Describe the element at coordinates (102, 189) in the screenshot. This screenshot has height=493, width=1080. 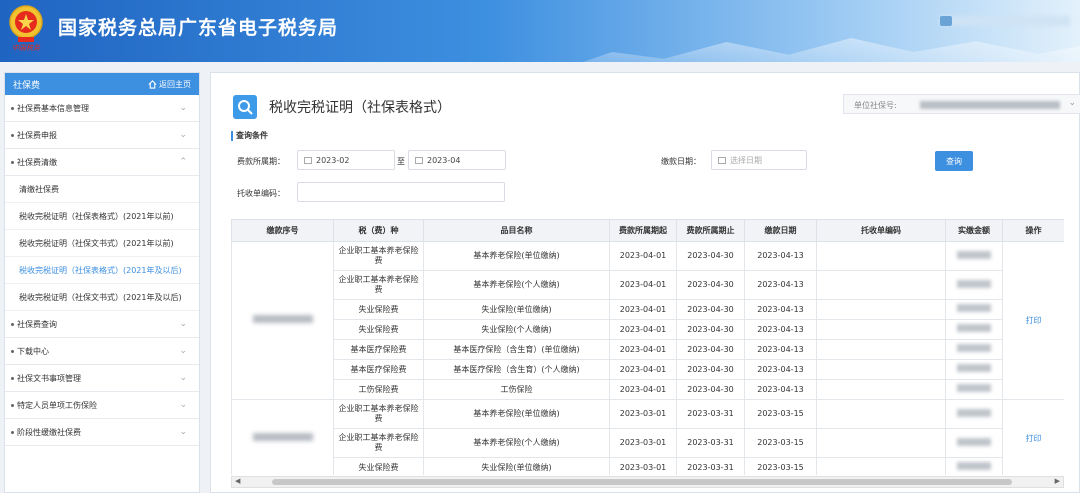
I see `sidebar-subitem-settle-fee: 清缴社保费` at that location.